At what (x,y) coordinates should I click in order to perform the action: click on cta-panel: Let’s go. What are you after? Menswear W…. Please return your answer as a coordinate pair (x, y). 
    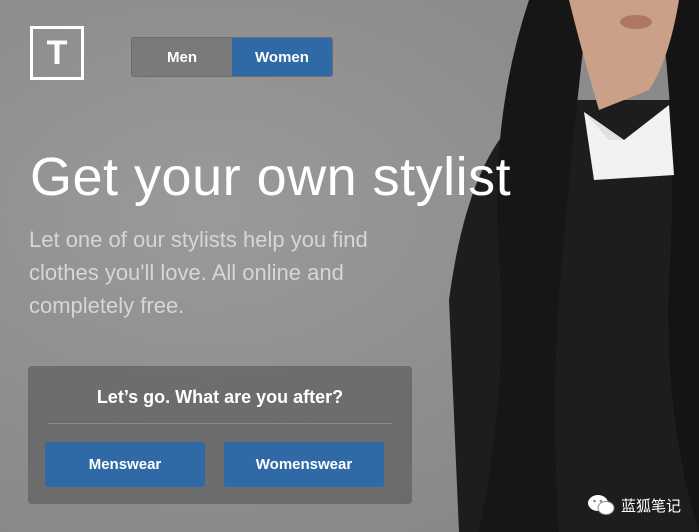
    Looking at the image, I should click on (220, 435).